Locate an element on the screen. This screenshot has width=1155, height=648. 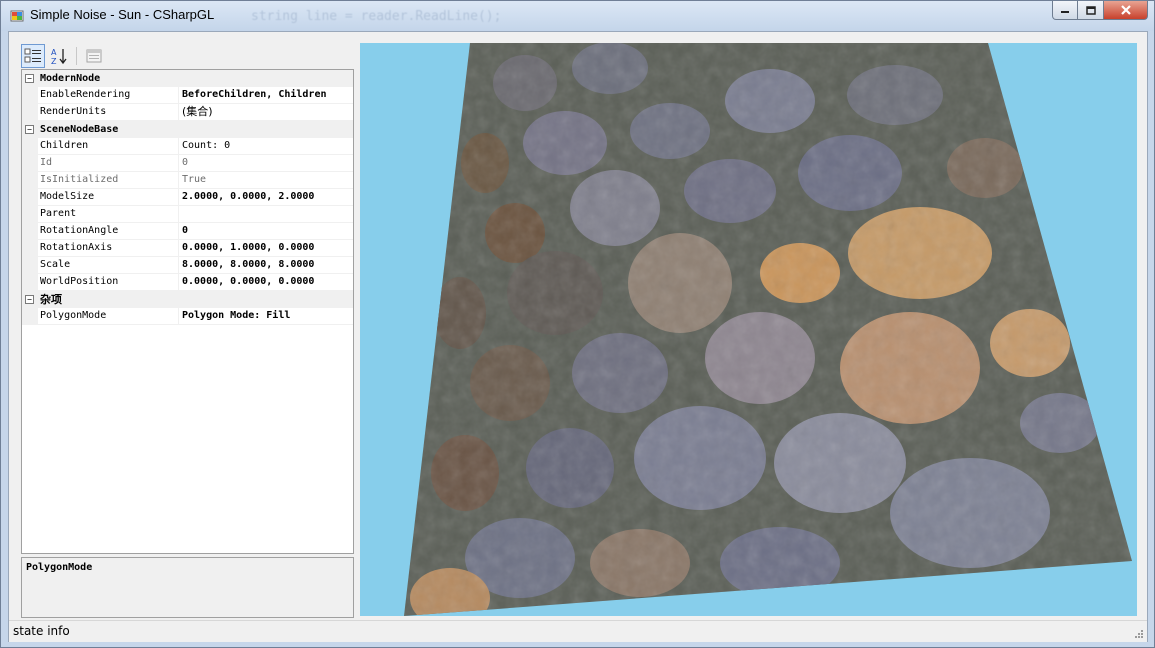
status-text: state info is located at coordinates (41, 631).